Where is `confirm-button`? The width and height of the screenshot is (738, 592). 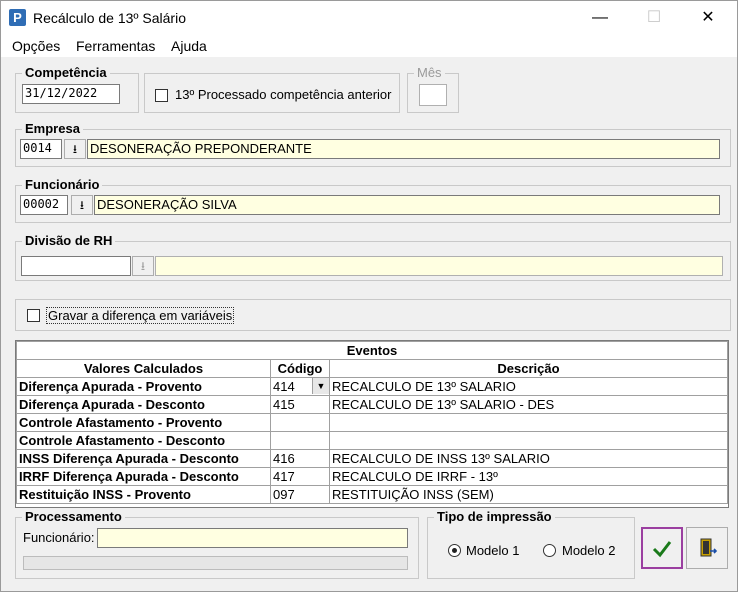
confirm-button is located at coordinates (662, 548).